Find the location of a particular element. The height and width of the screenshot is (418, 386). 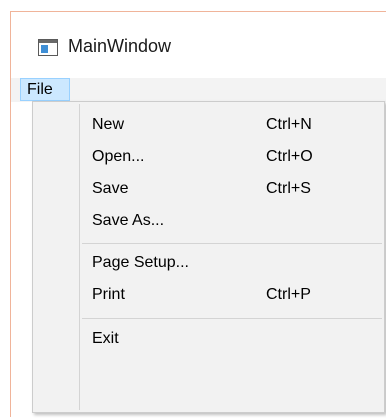

menu-item-shortcut: Ctrl+O is located at coordinates (289, 156).